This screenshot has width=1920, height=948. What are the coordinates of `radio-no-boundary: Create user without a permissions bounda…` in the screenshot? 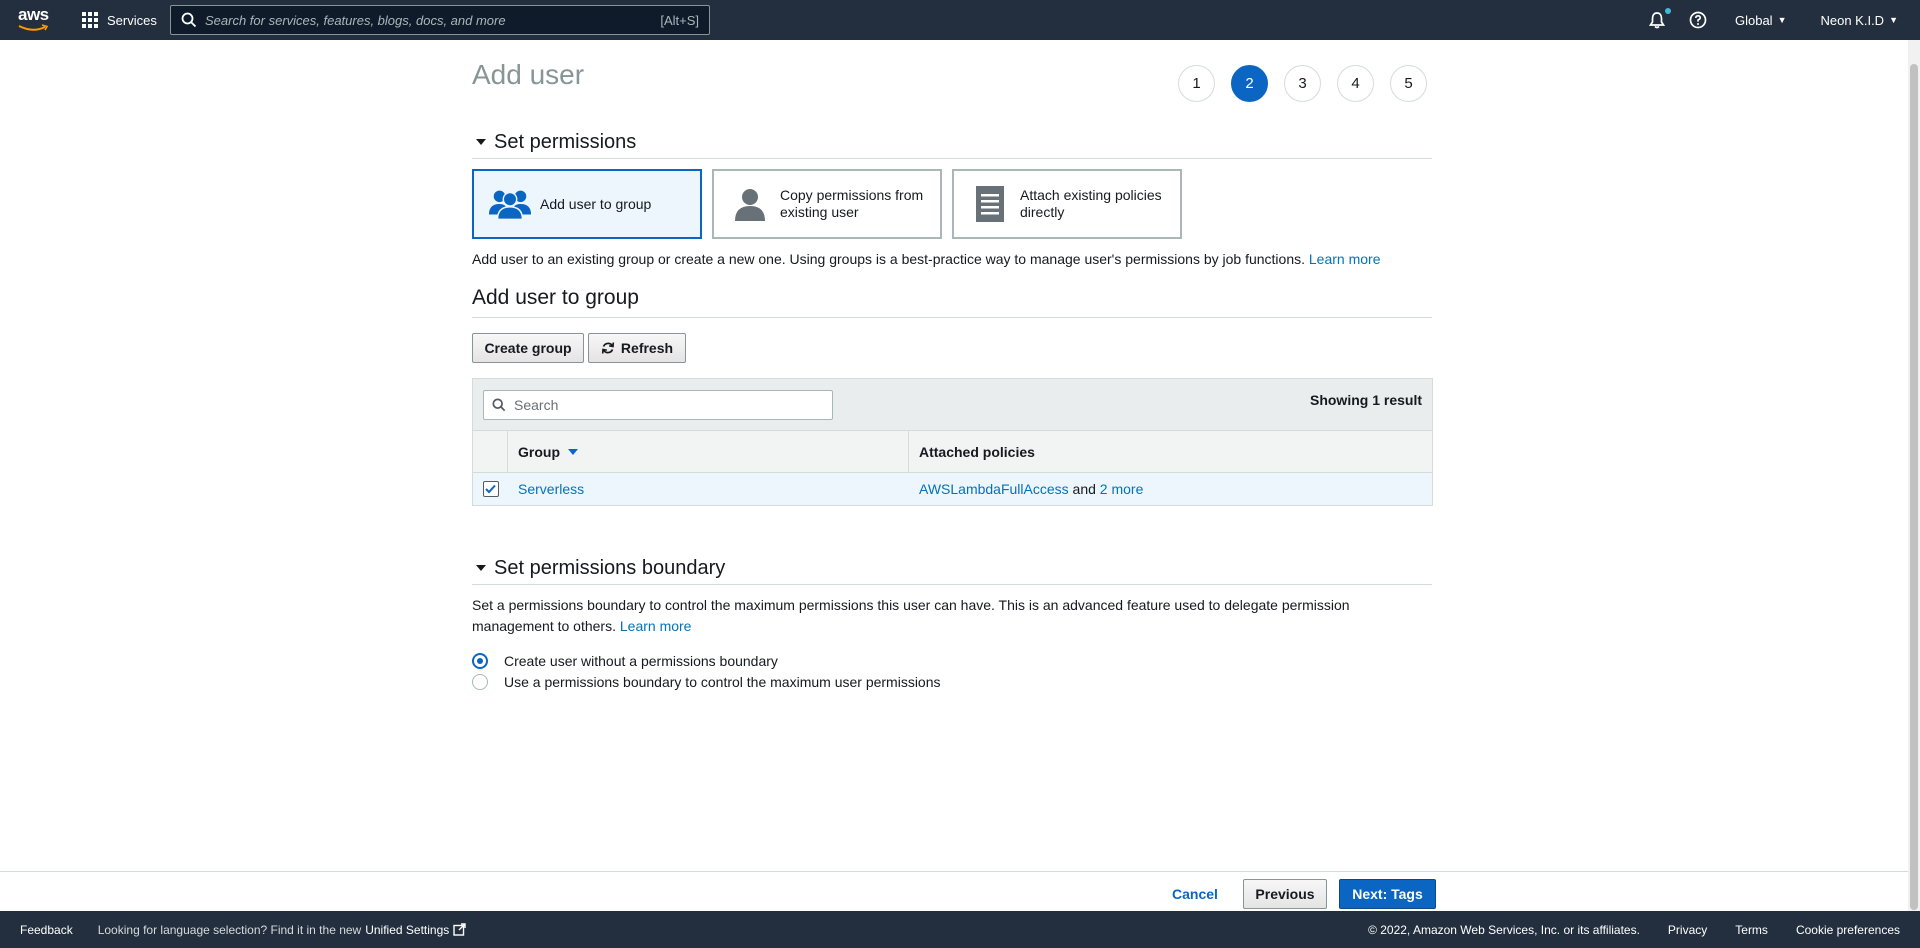 It's located at (625, 661).